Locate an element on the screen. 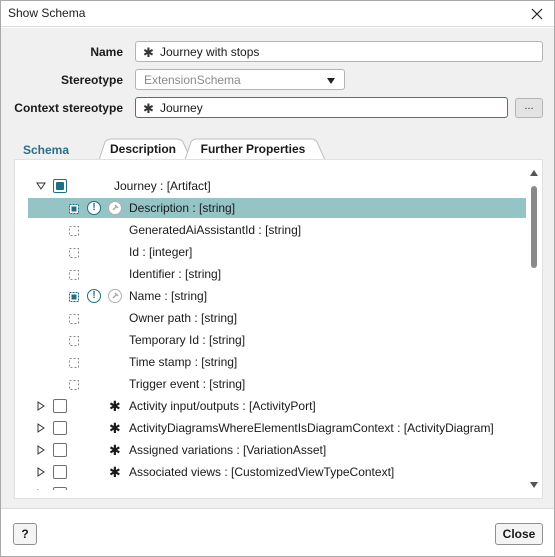  context-stereotype-field: ✱ Journey is located at coordinates (321, 107).